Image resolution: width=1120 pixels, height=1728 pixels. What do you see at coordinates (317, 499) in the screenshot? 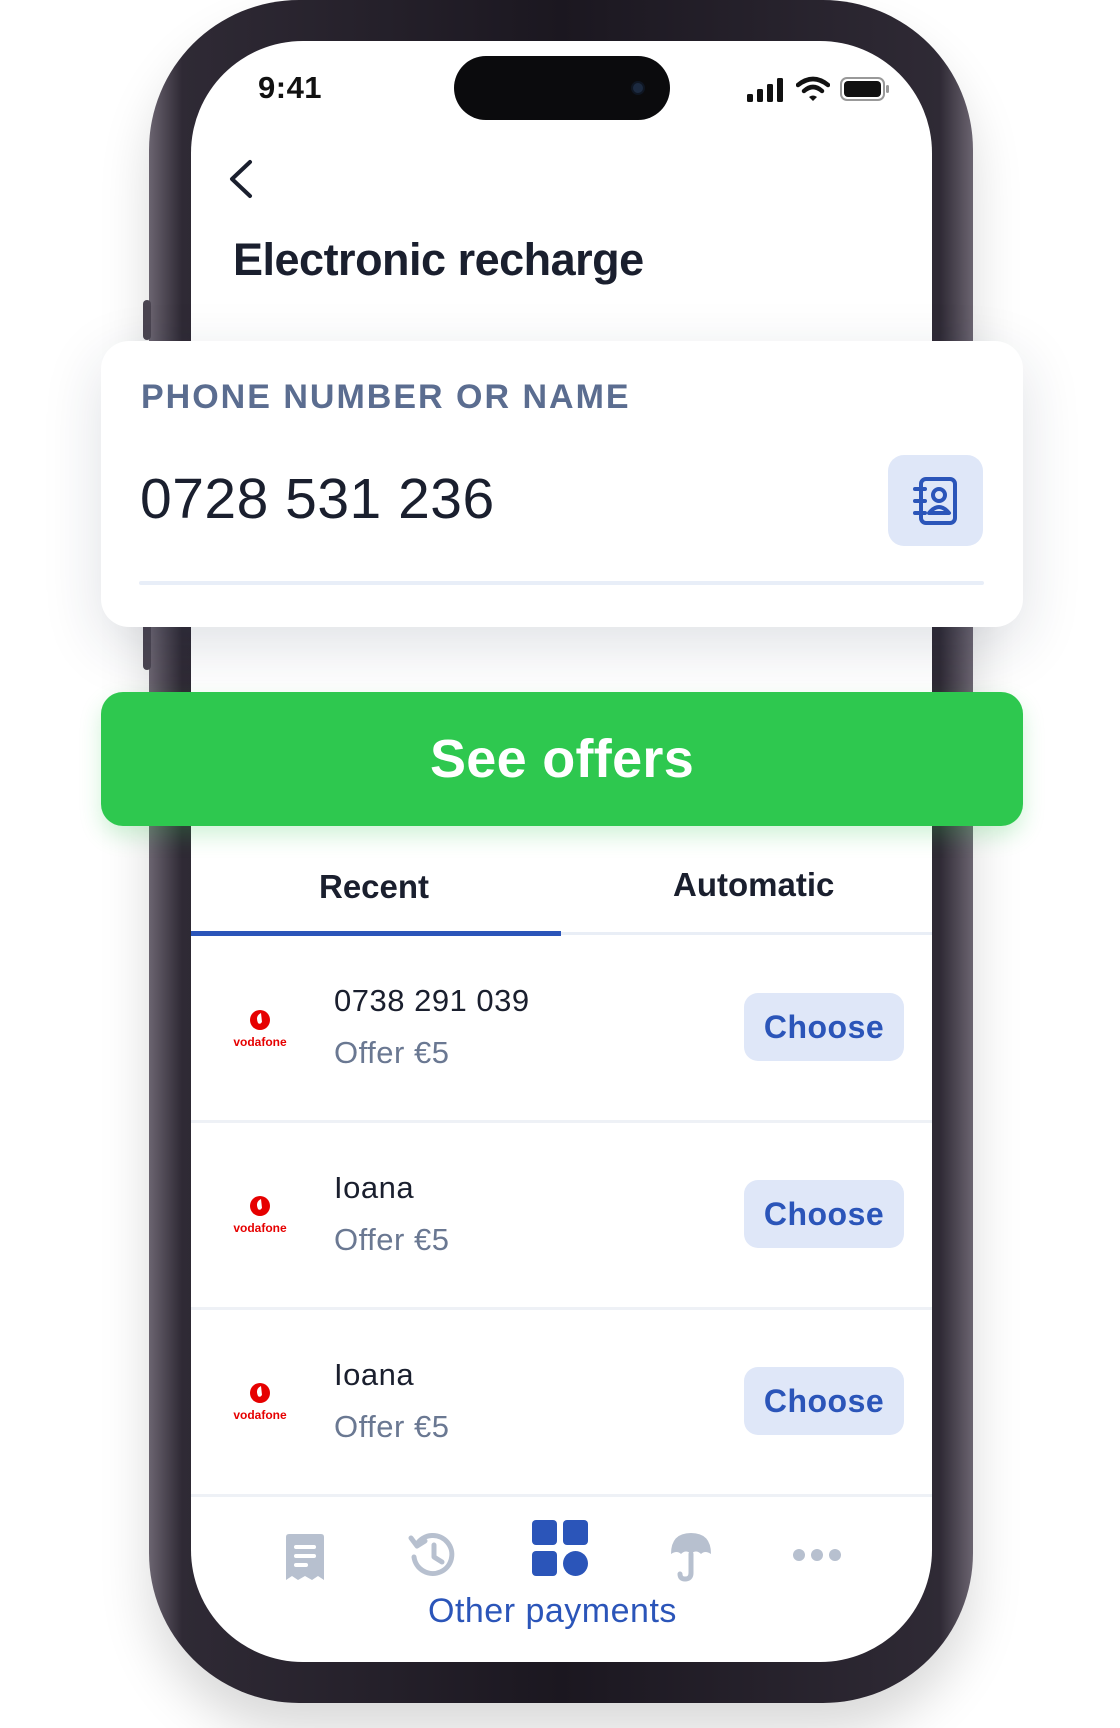
I see `phone-number-input: 0728 531 236` at bounding box center [317, 499].